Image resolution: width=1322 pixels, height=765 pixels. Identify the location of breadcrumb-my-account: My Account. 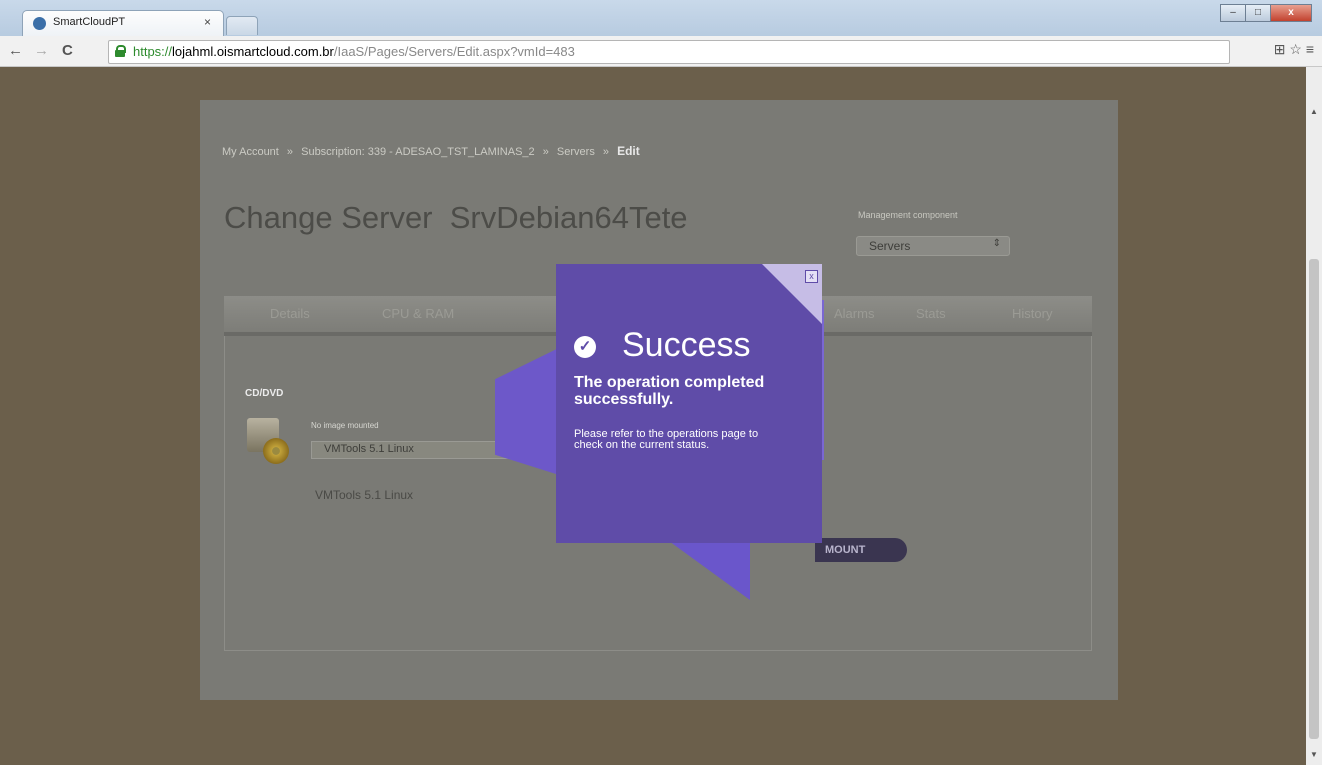
(250, 152).